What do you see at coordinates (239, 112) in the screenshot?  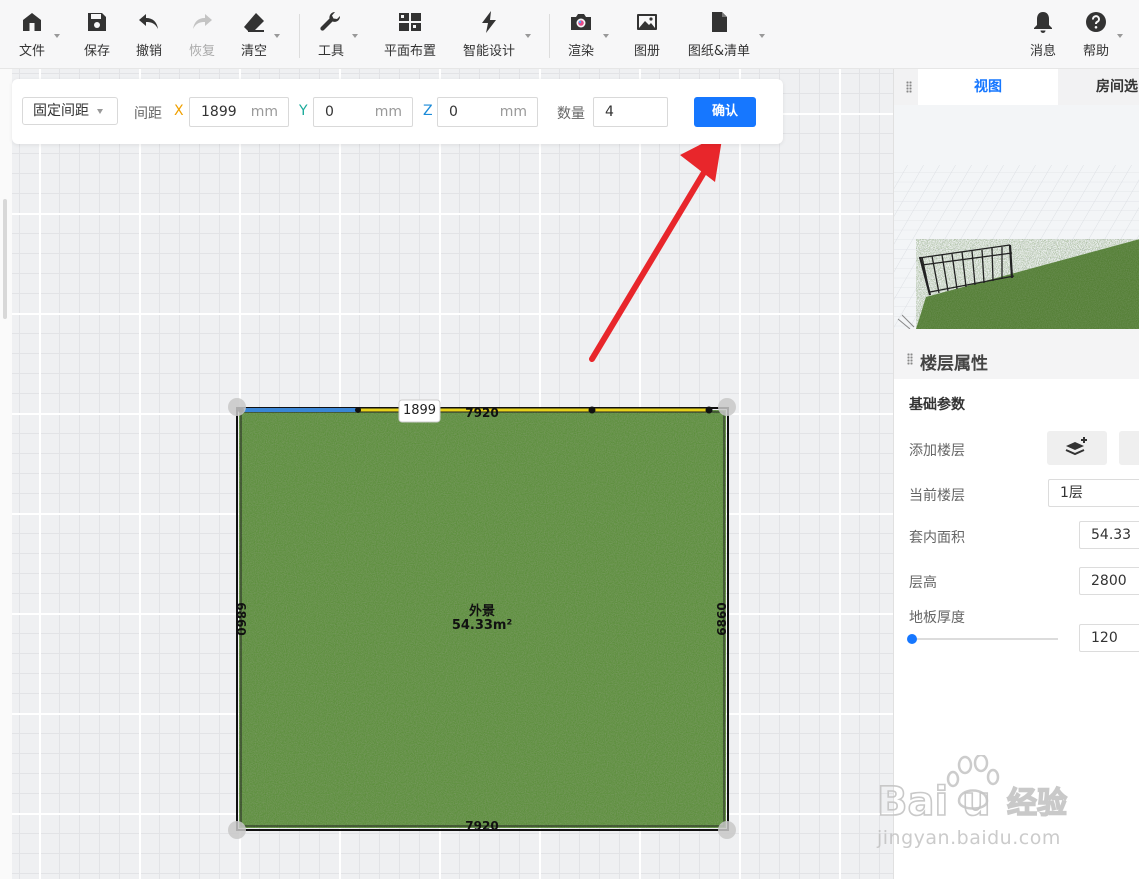 I see `x-spacing-input: 1899 mm` at bounding box center [239, 112].